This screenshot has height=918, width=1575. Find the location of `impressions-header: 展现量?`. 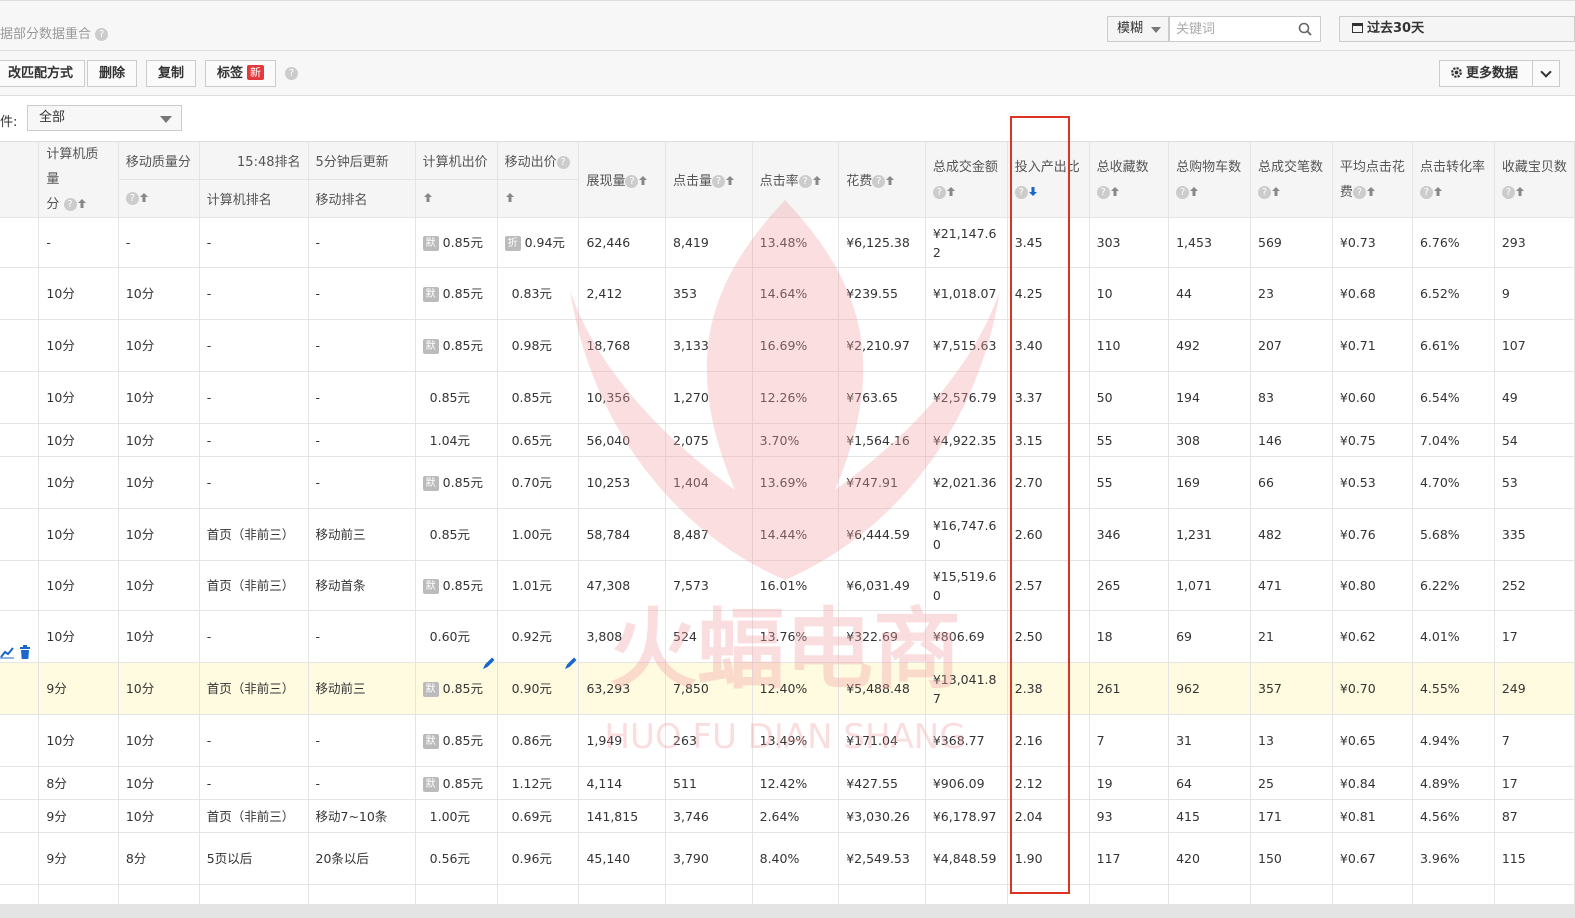

impressions-header: 展现量? is located at coordinates (622, 180).